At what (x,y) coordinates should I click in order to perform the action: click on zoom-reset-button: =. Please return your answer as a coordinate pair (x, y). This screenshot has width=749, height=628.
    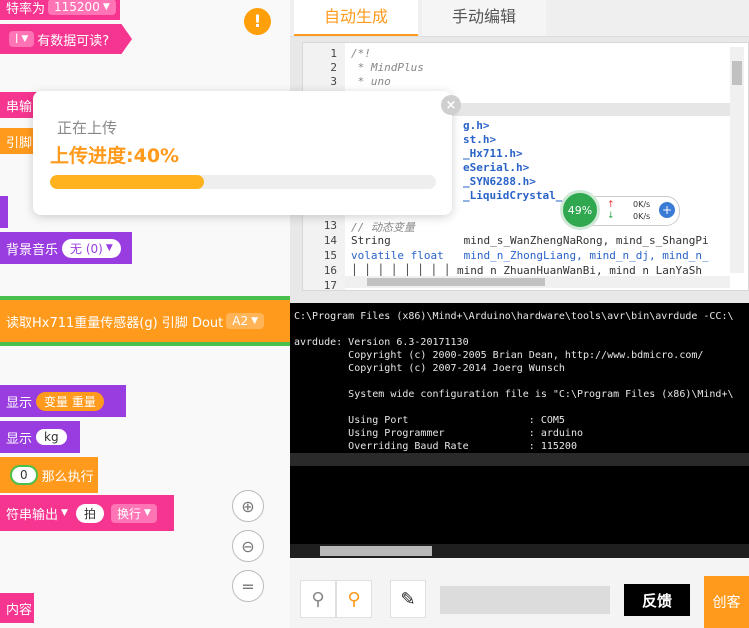
    Looking at the image, I should click on (248, 586).